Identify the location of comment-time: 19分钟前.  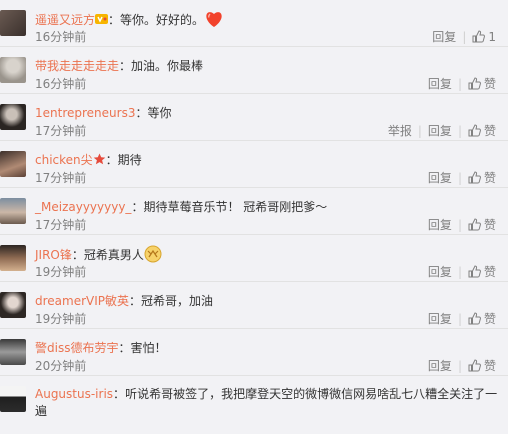
(61, 272).